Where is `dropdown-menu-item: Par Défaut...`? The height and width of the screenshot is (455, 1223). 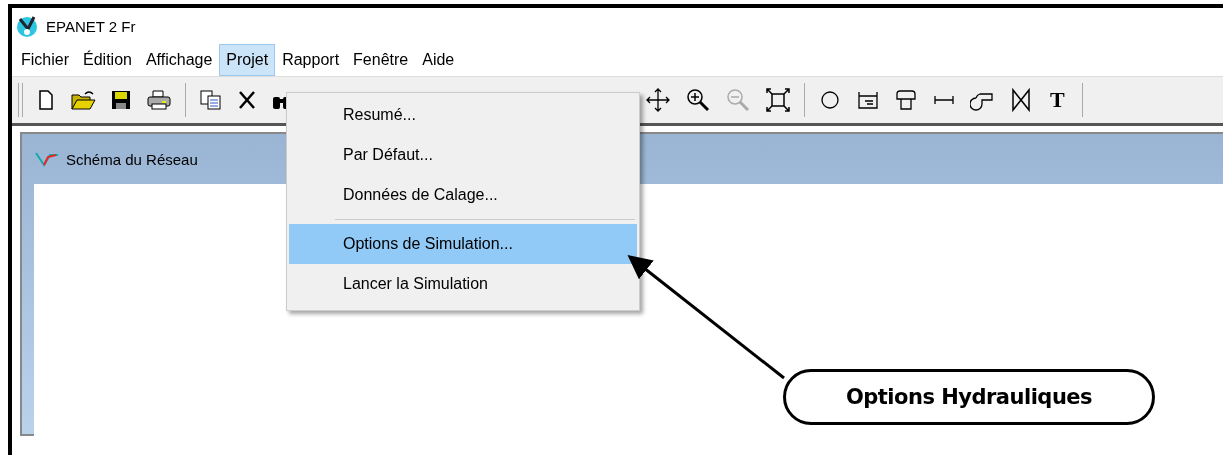
dropdown-menu-item: Par Défaut... is located at coordinates (463, 155).